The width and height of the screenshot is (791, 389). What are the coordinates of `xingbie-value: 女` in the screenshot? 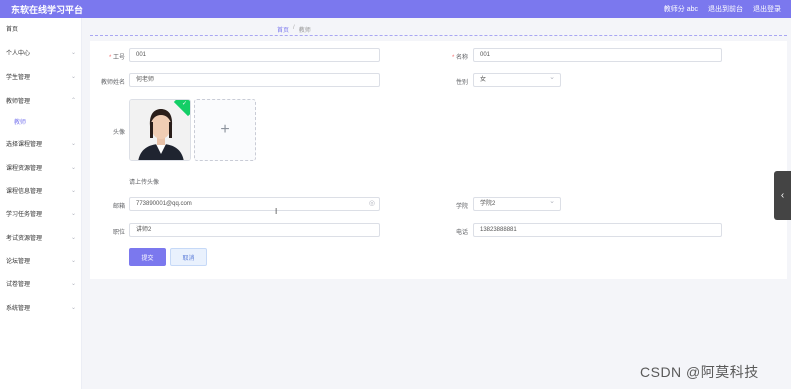 It's located at (483, 80).